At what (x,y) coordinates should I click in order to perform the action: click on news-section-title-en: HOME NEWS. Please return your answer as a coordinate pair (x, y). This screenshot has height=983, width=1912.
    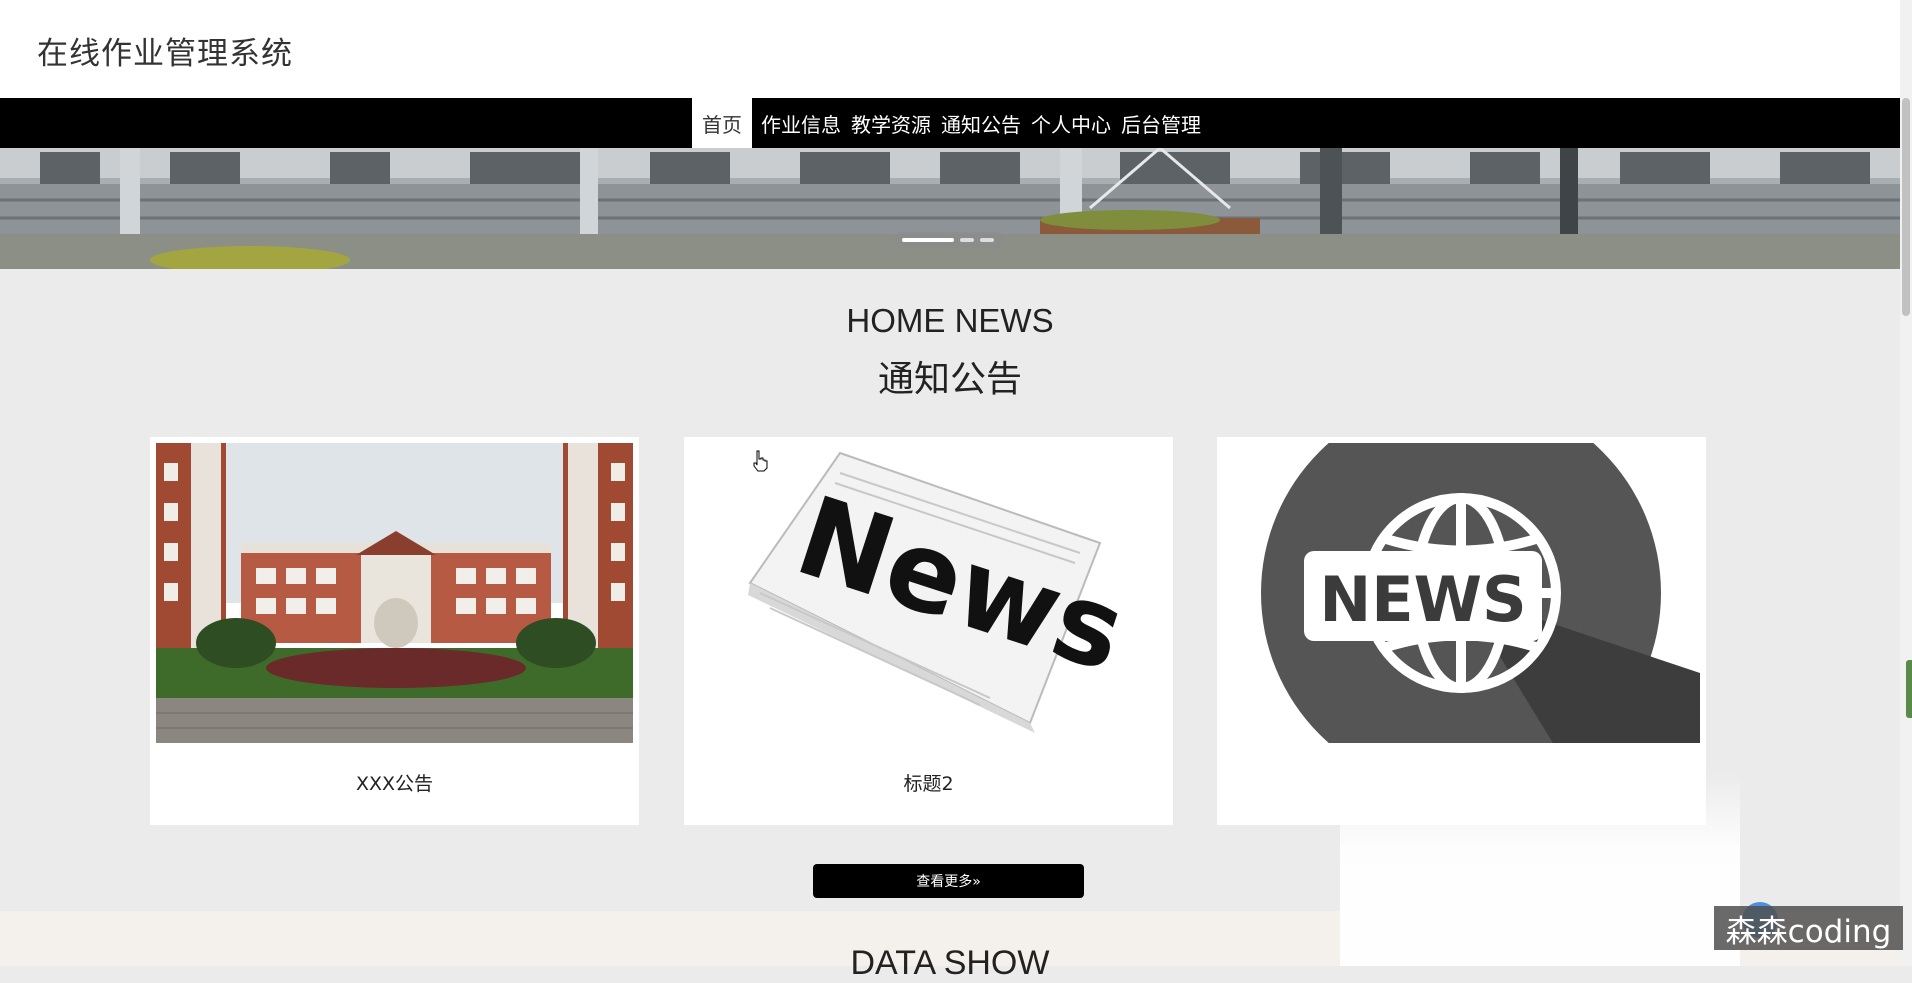
    Looking at the image, I should click on (950, 320).